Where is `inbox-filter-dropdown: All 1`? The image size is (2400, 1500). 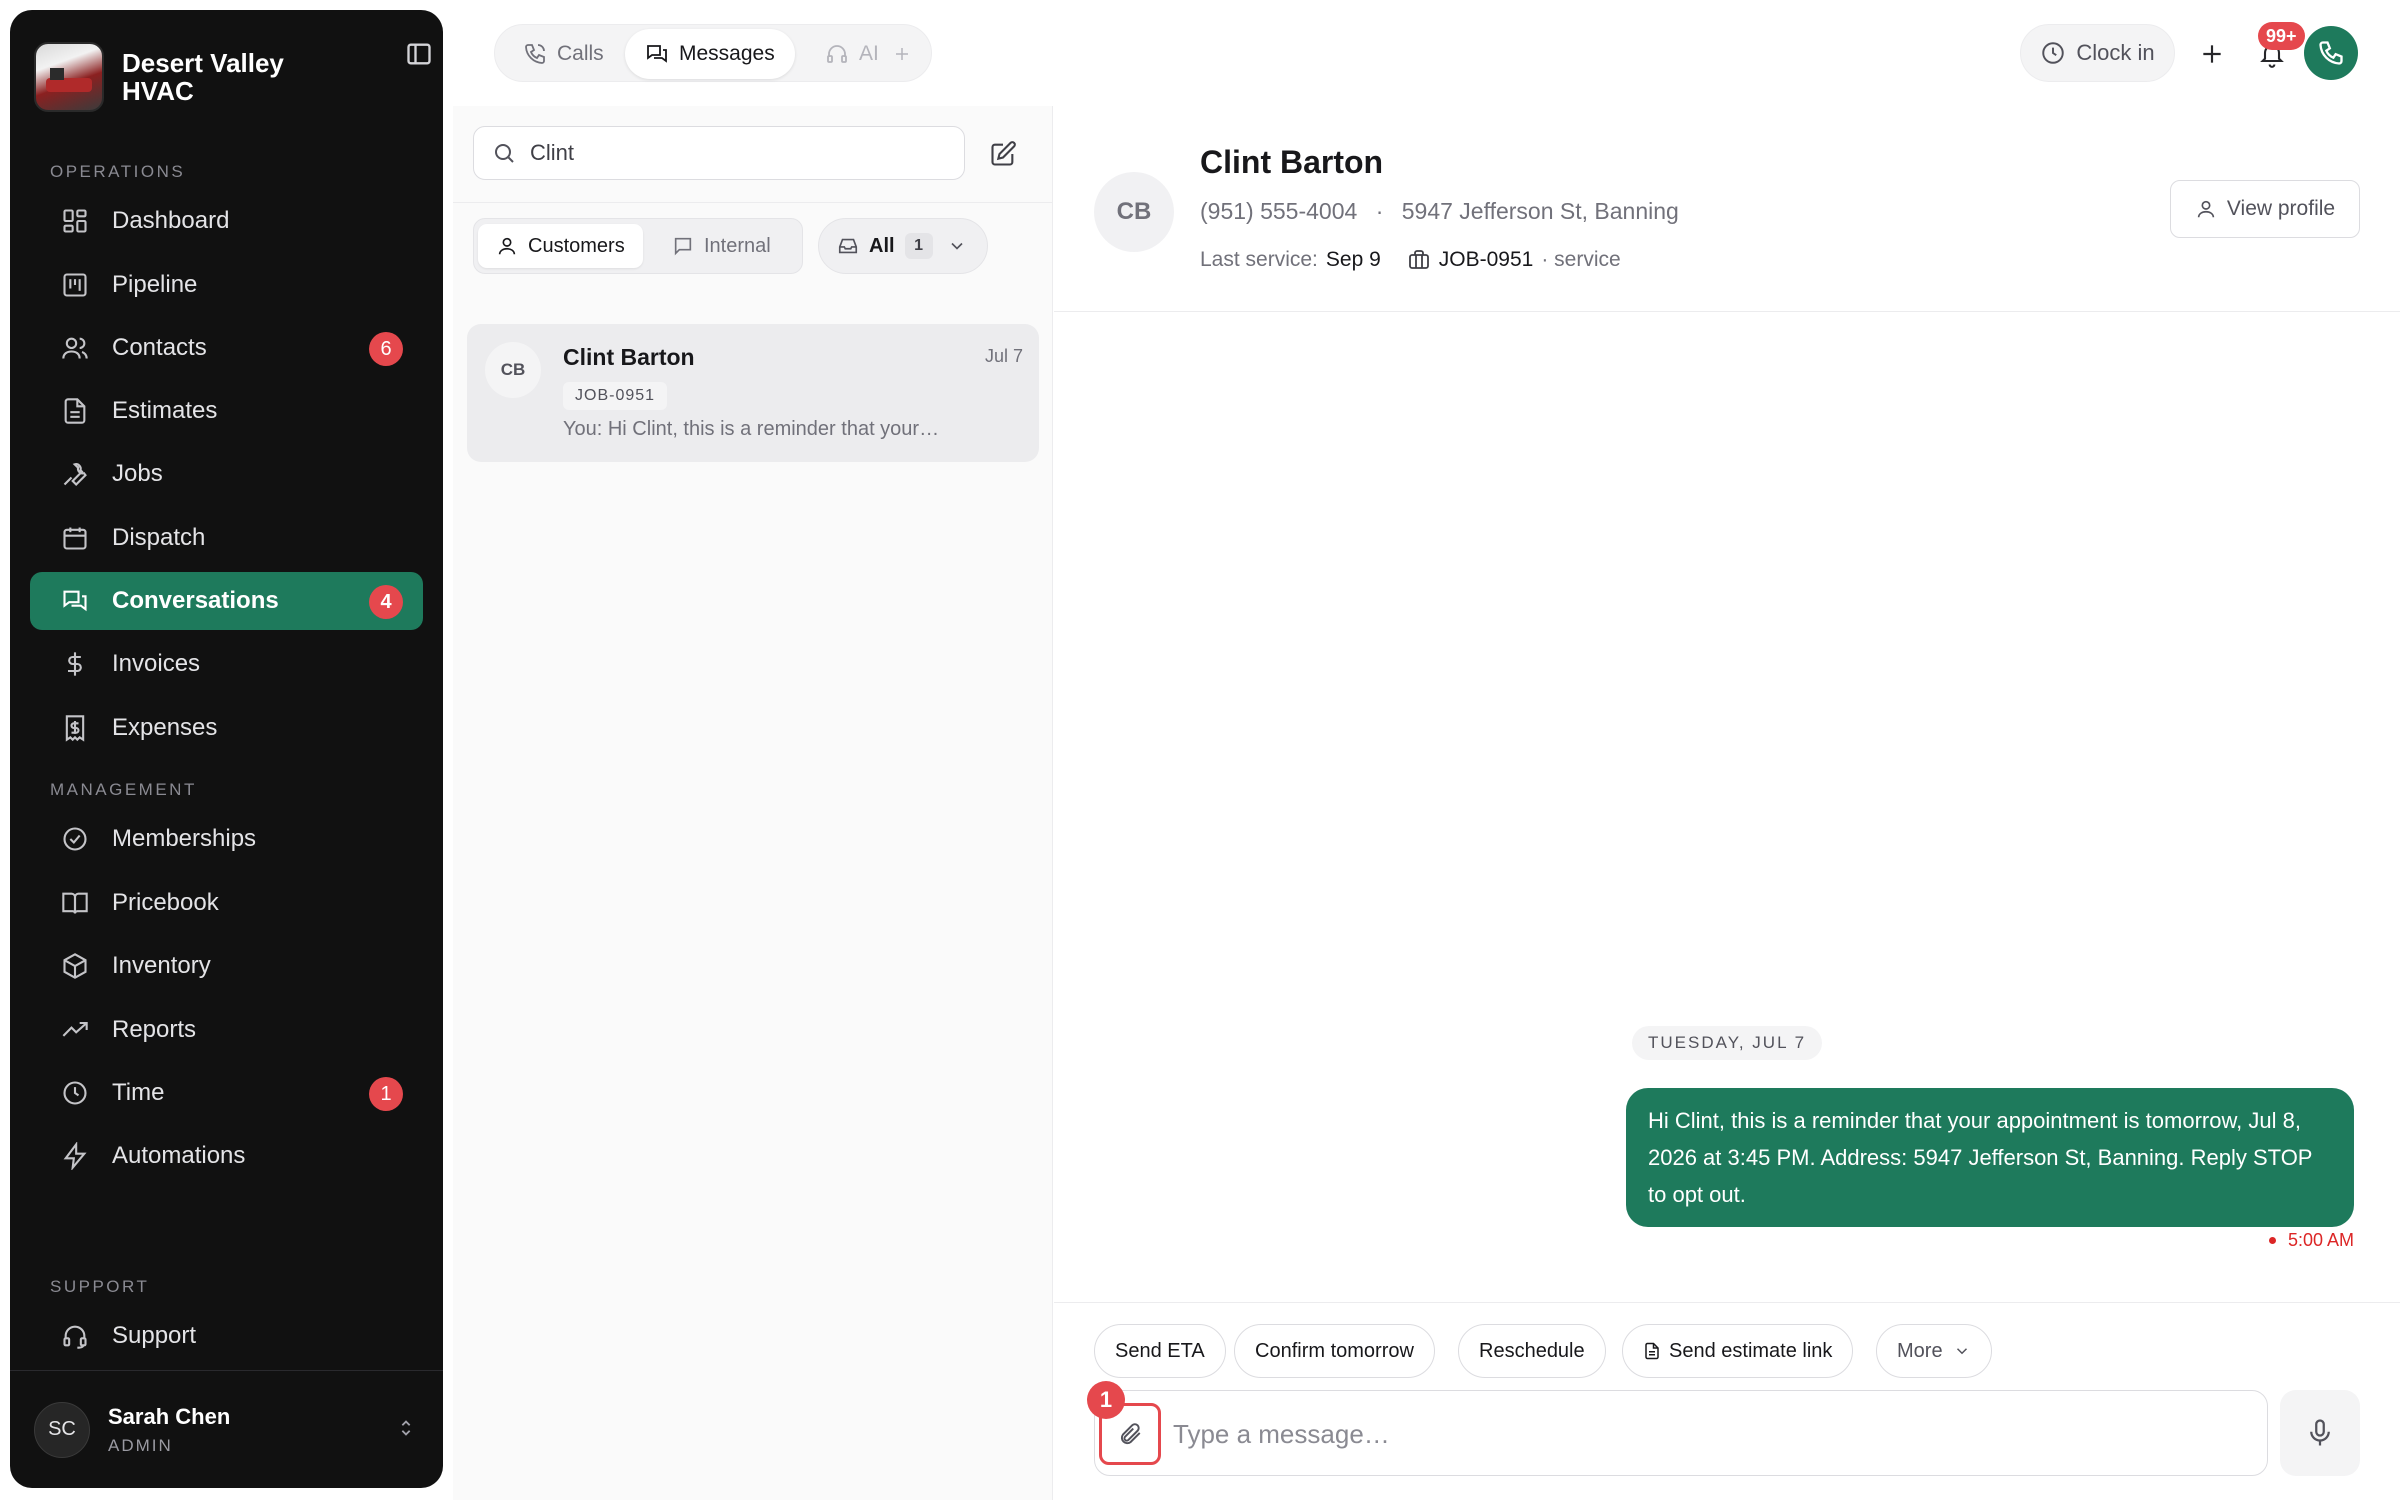 inbox-filter-dropdown: All 1 is located at coordinates (903, 246).